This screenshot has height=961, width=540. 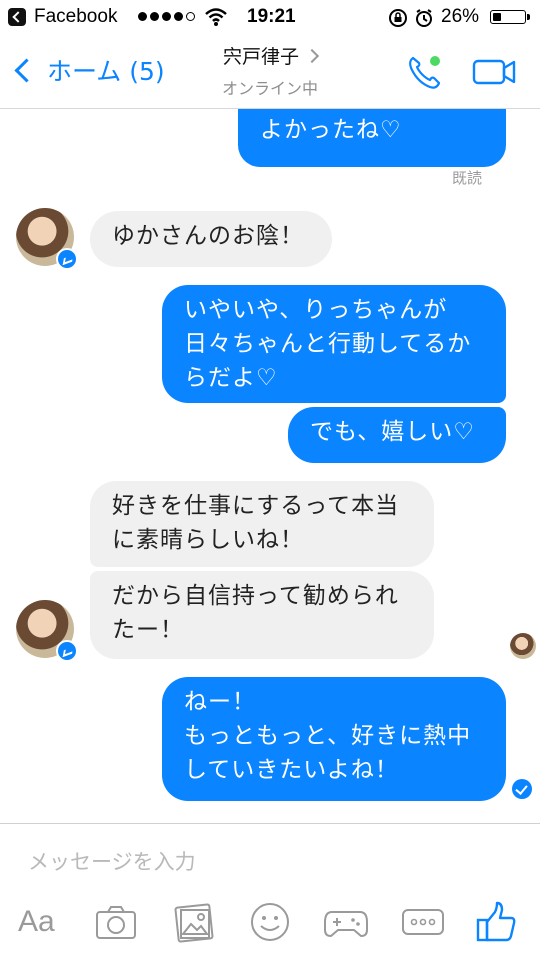 What do you see at coordinates (496, 922) in the screenshot?
I see `like-icon` at bounding box center [496, 922].